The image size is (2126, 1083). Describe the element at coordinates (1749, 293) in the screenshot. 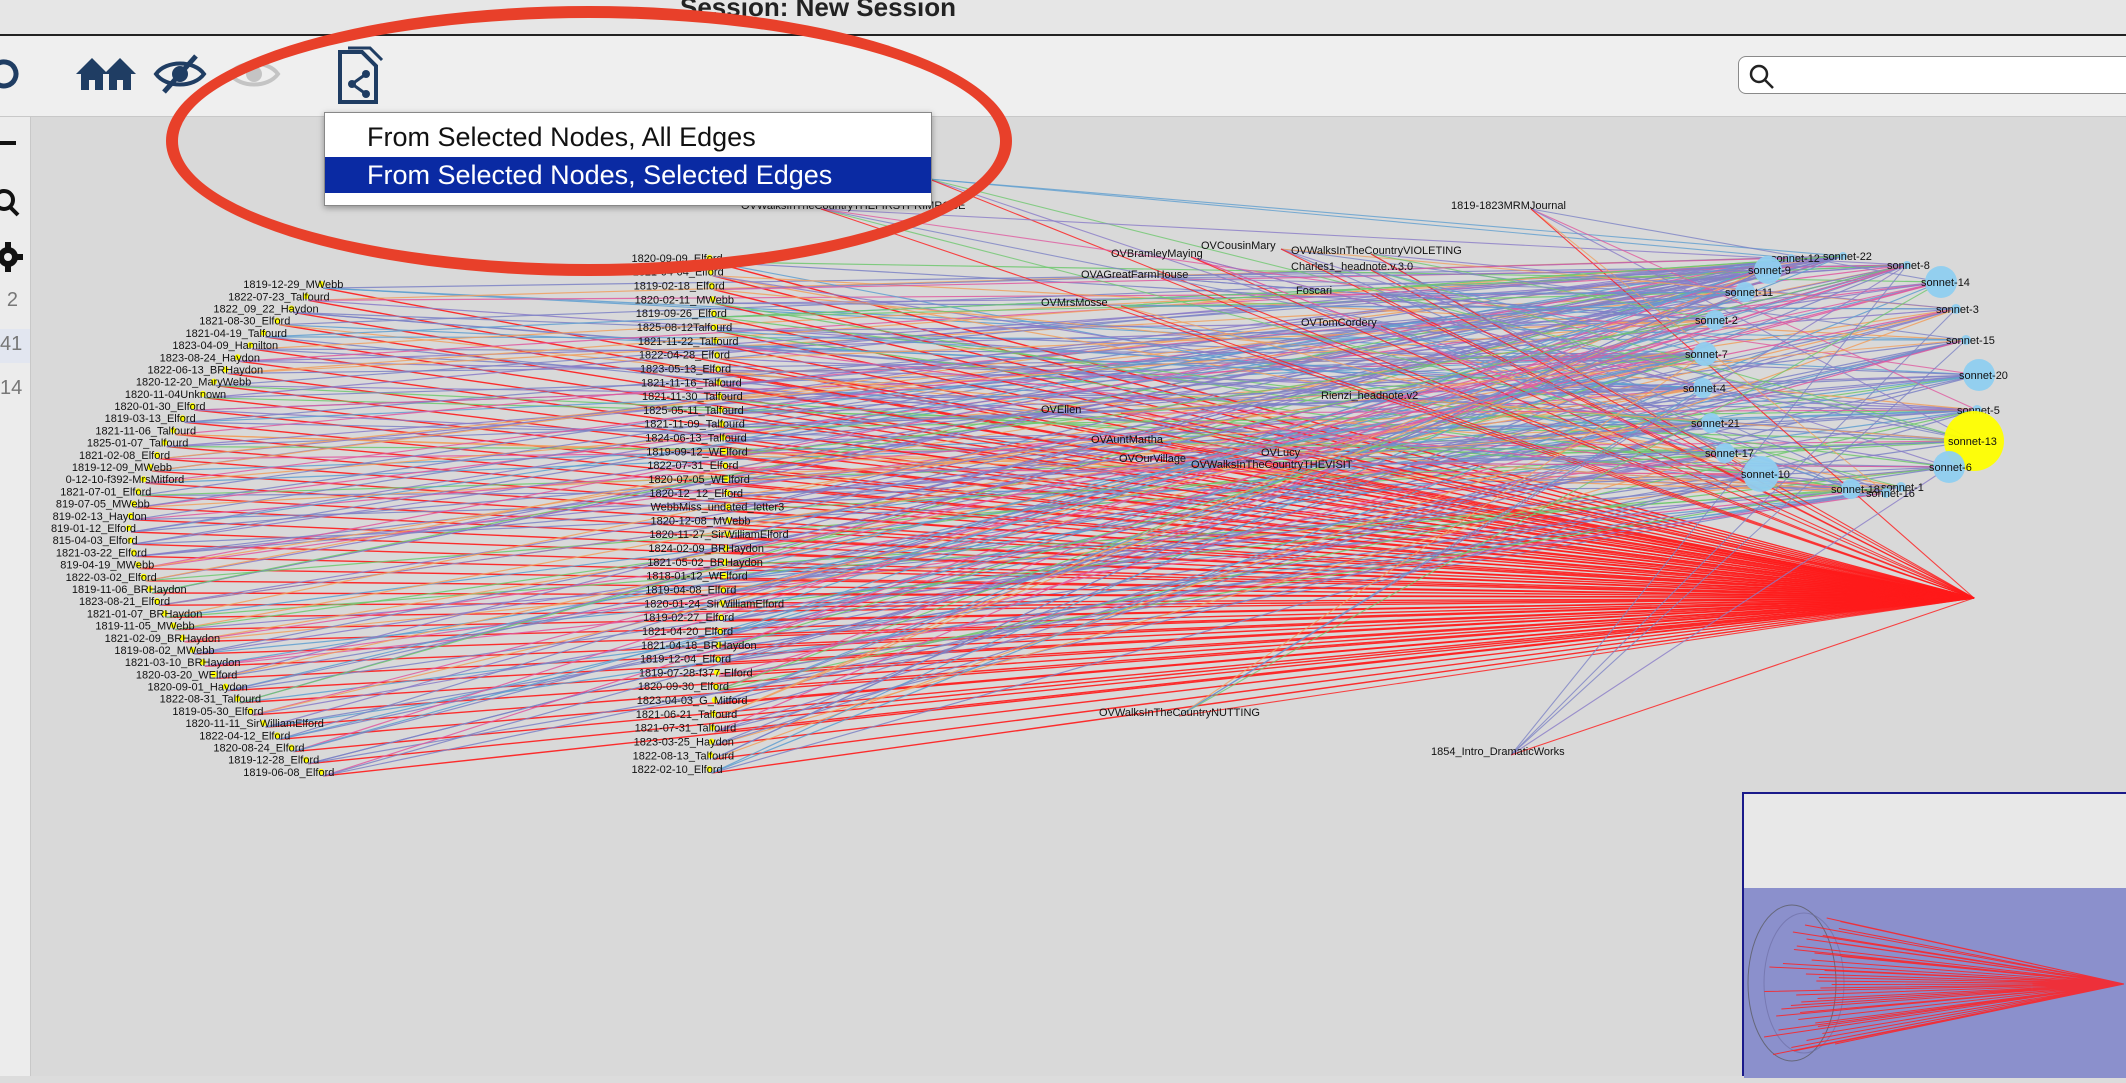

I see `sonnet-label: sonnet-11` at that location.